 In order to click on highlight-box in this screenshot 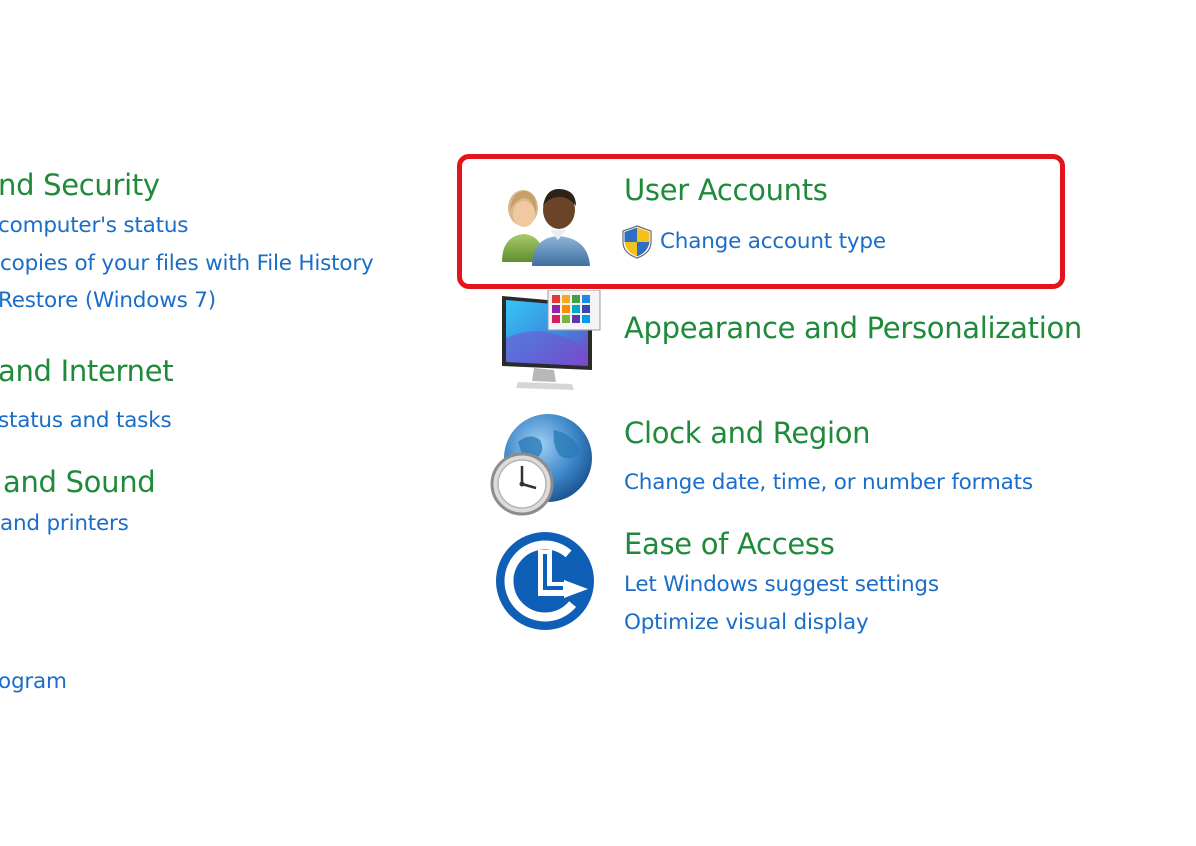, I will do `click(761, 221)`.